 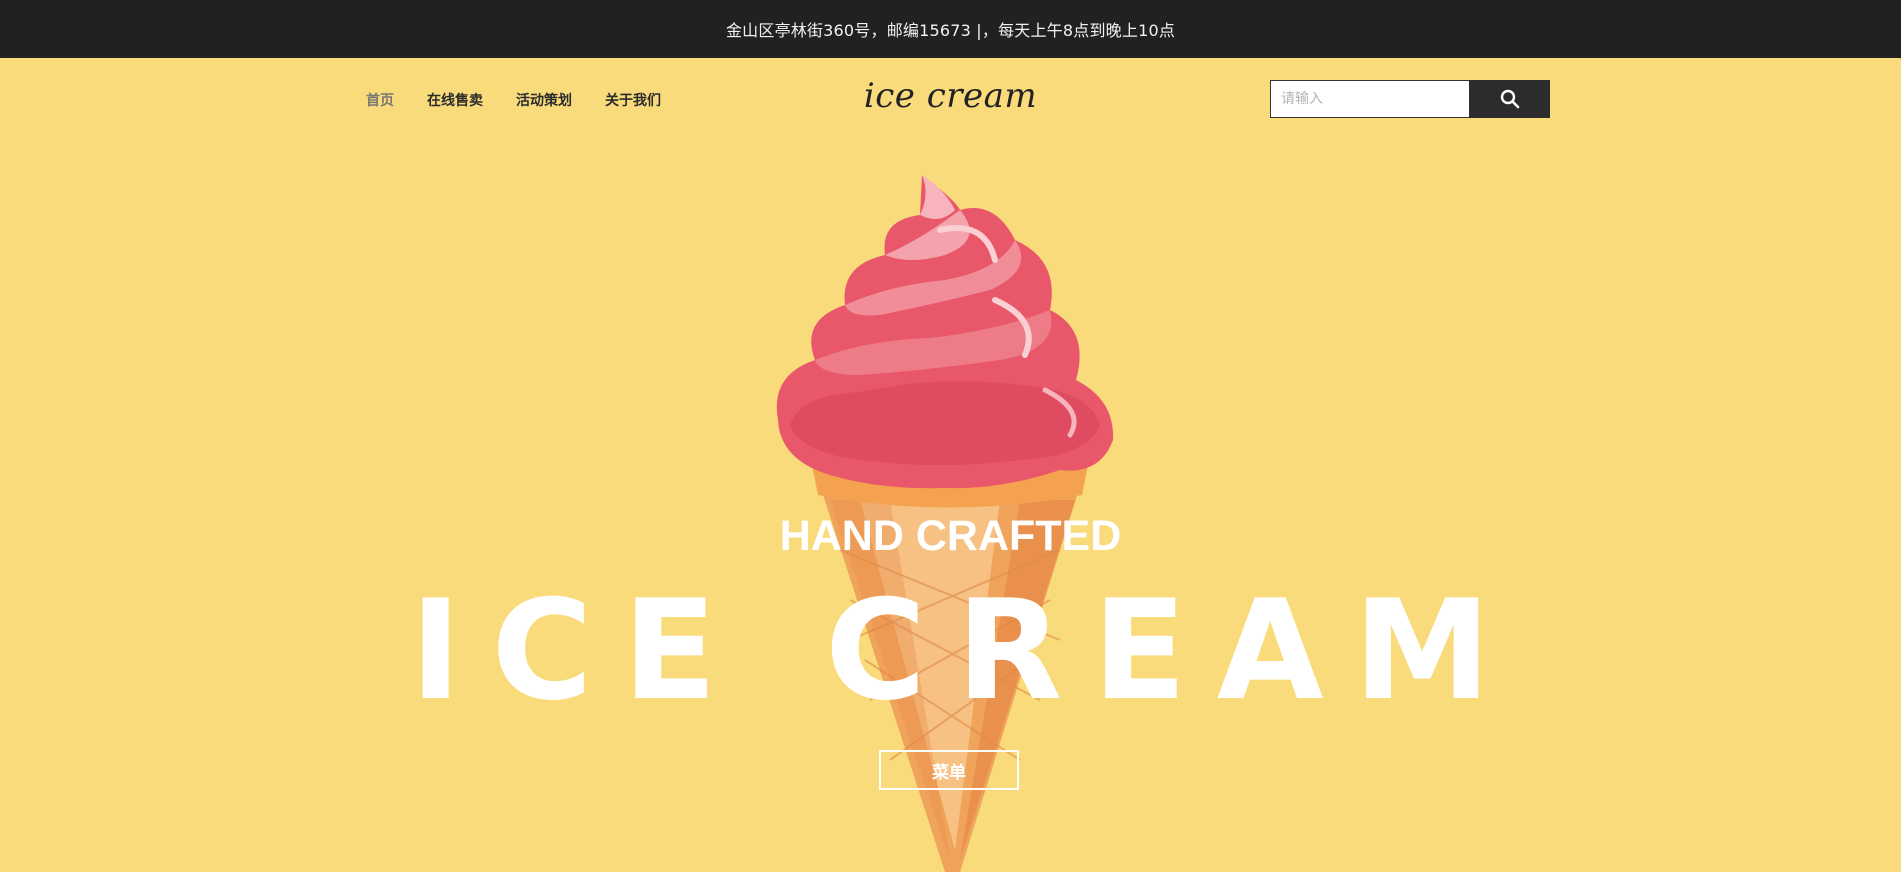 I want to click on top-info-bar: 金山区亭林街360号，邮编15673 |，每天上午8点到晚上10点, so click(x=950, y=29).